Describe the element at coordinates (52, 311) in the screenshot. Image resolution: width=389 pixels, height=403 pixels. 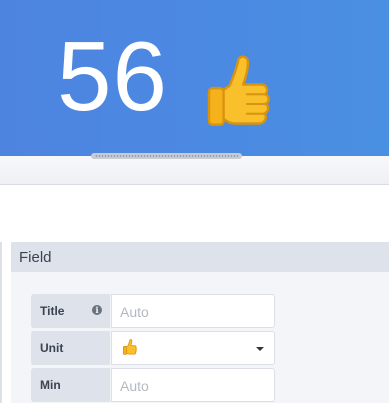
I see `title-label: Title` at that location.